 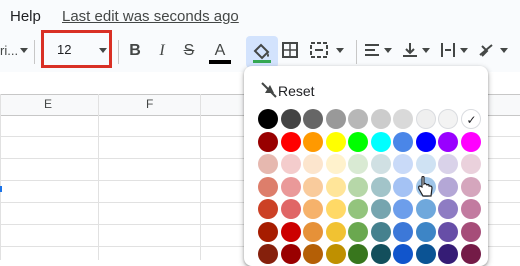 I want to click on italic-button: I, so click(x=162, y=51).